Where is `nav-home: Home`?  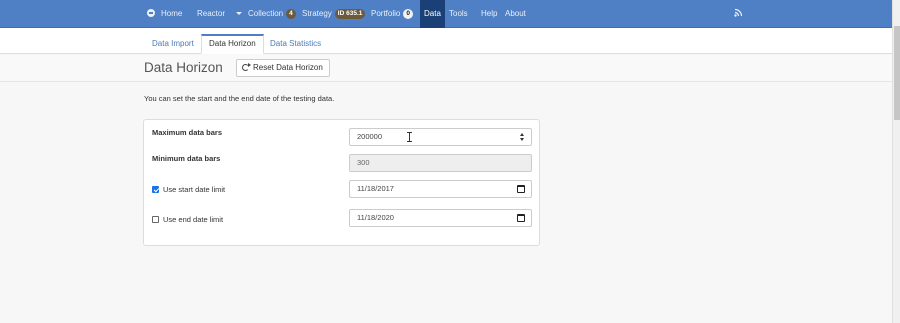
nav-home: Home is located at coordinates (164, 14).